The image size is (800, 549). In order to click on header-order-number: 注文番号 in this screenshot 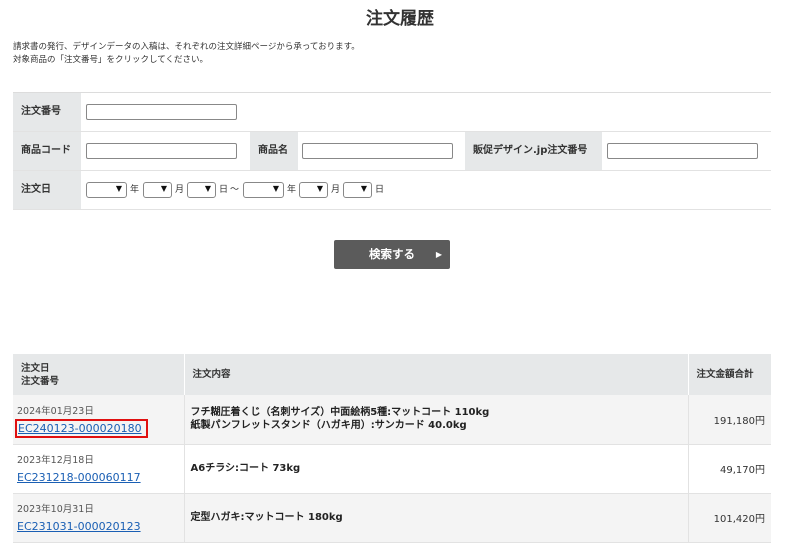, I will do `click(40, 381)`.